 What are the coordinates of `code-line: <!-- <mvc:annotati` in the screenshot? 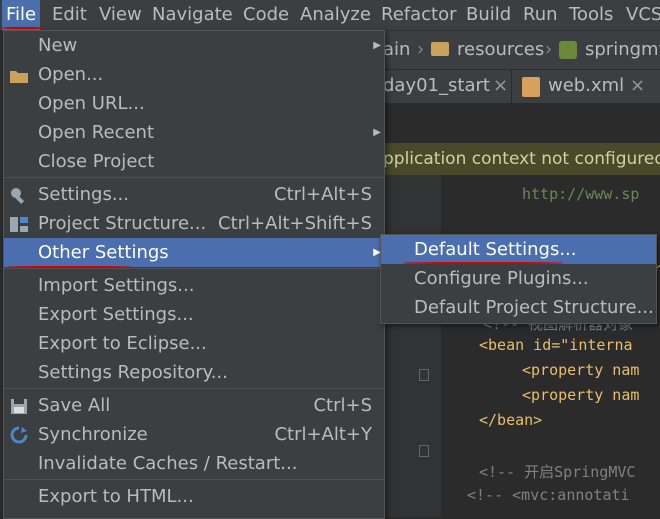 It's located at (548, 495).